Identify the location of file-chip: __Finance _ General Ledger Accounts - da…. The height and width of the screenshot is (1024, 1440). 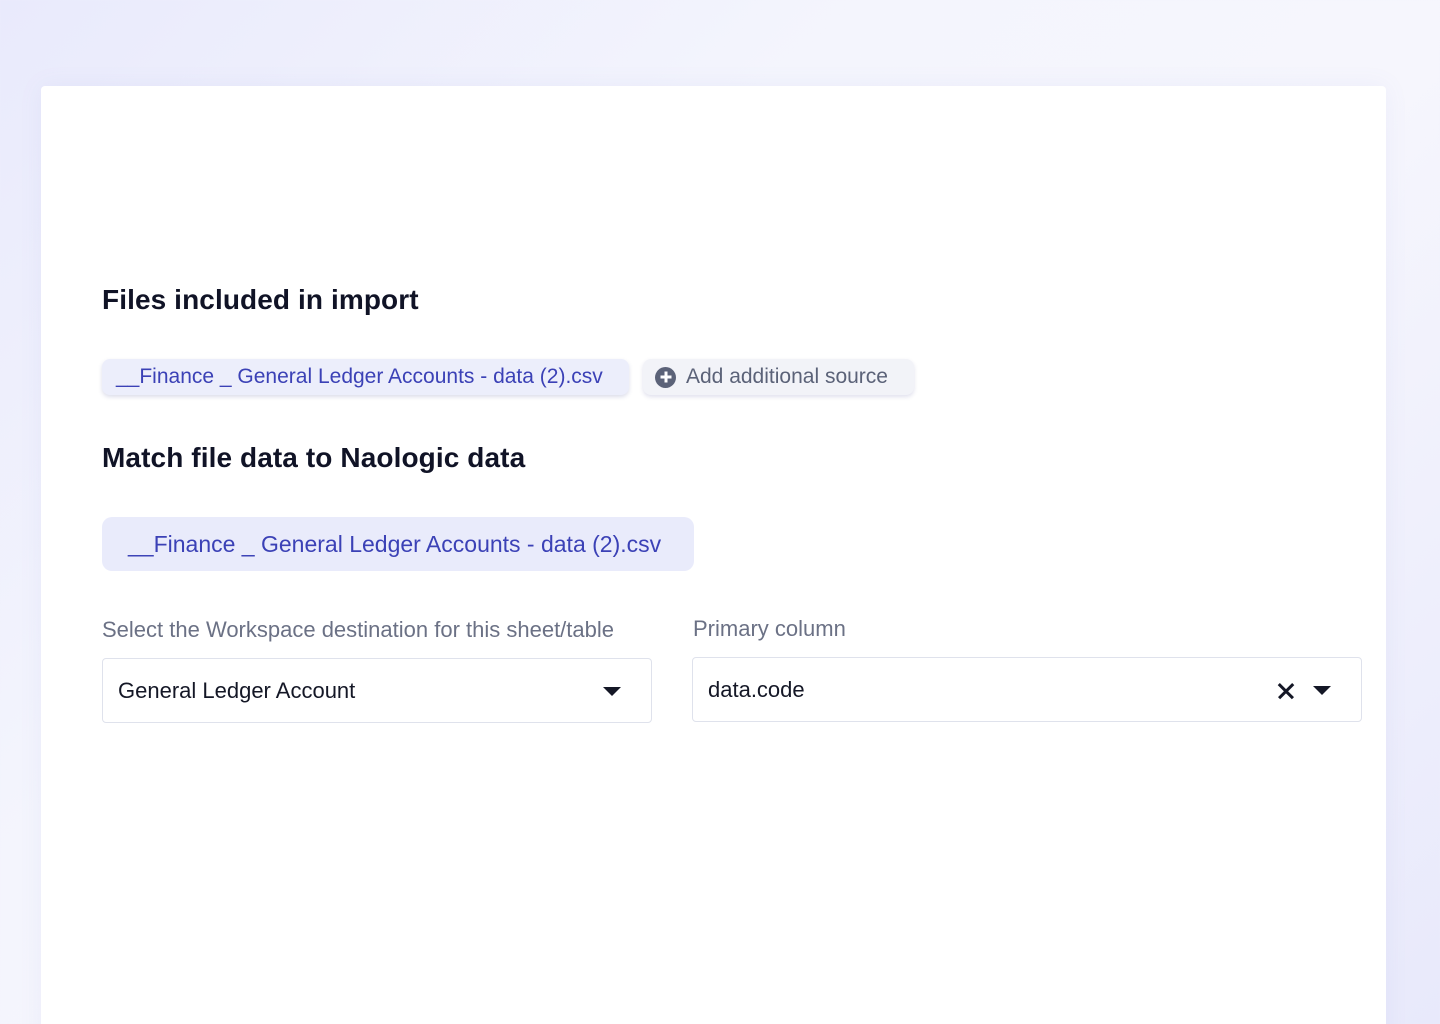
(365, 377).